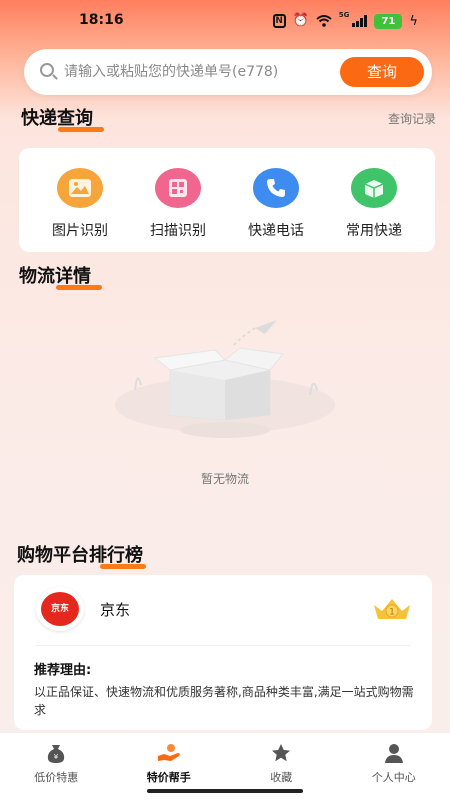 Image resolution: width=450 pixels, height=800 pixels. I want to click on money-bag-icon: ¥, so click(56, 753).